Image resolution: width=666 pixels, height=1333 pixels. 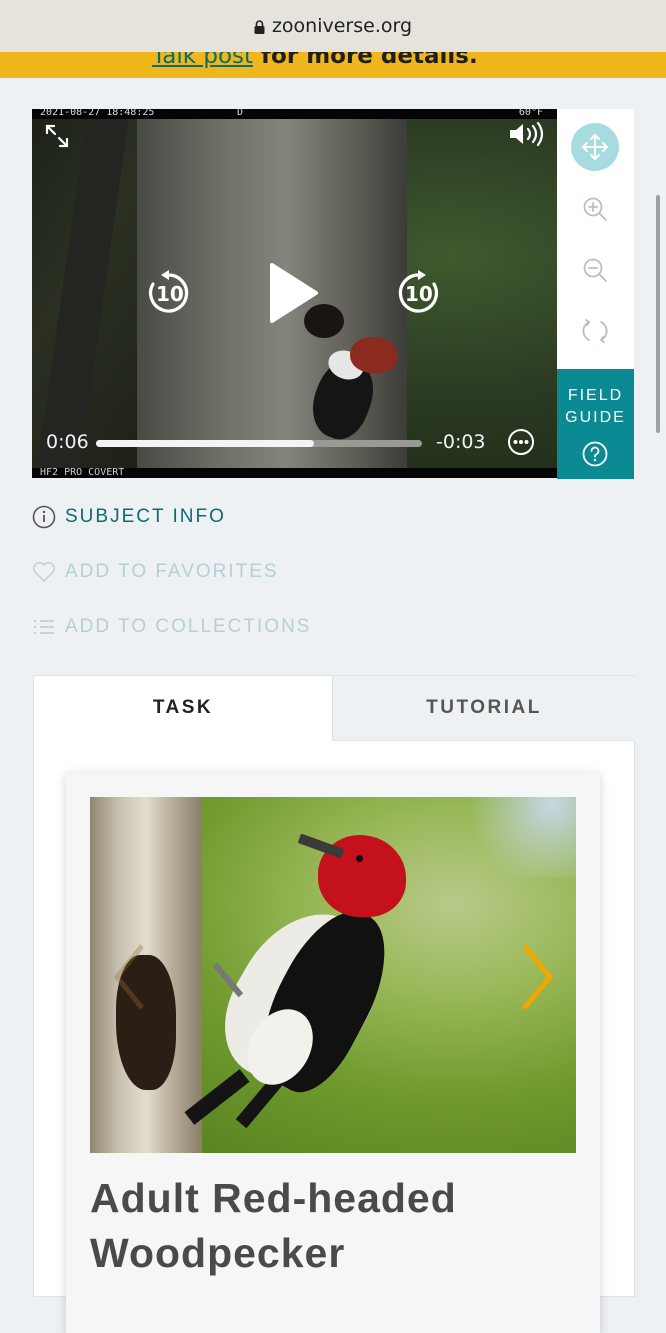 I want to click on volume-icon, so click(x=527, y=134).